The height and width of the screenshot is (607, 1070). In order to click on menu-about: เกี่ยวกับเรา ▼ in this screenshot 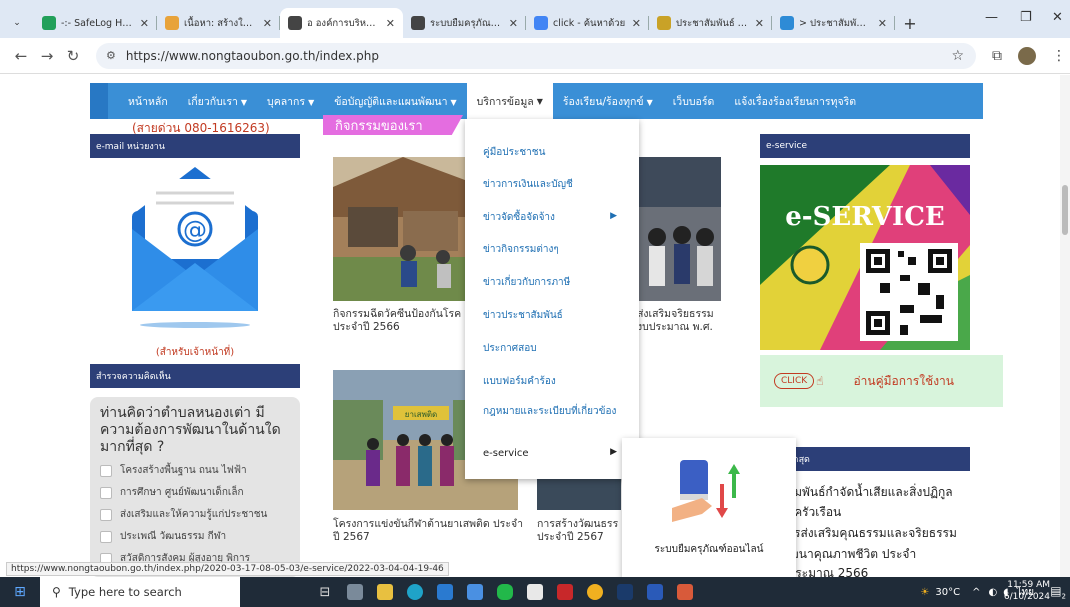, I will do `click(217, 101)`.